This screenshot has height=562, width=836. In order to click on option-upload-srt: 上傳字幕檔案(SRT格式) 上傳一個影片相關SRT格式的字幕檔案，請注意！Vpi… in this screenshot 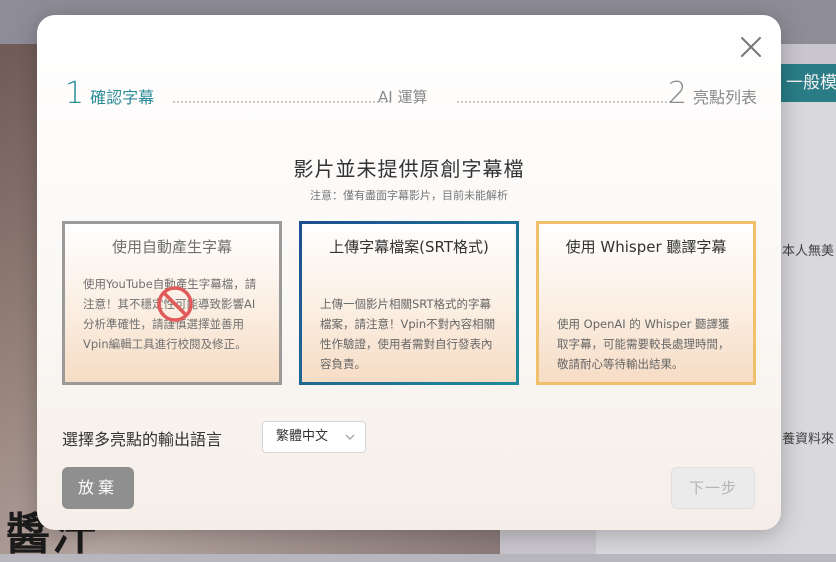, I will do `click(409, 303)`.